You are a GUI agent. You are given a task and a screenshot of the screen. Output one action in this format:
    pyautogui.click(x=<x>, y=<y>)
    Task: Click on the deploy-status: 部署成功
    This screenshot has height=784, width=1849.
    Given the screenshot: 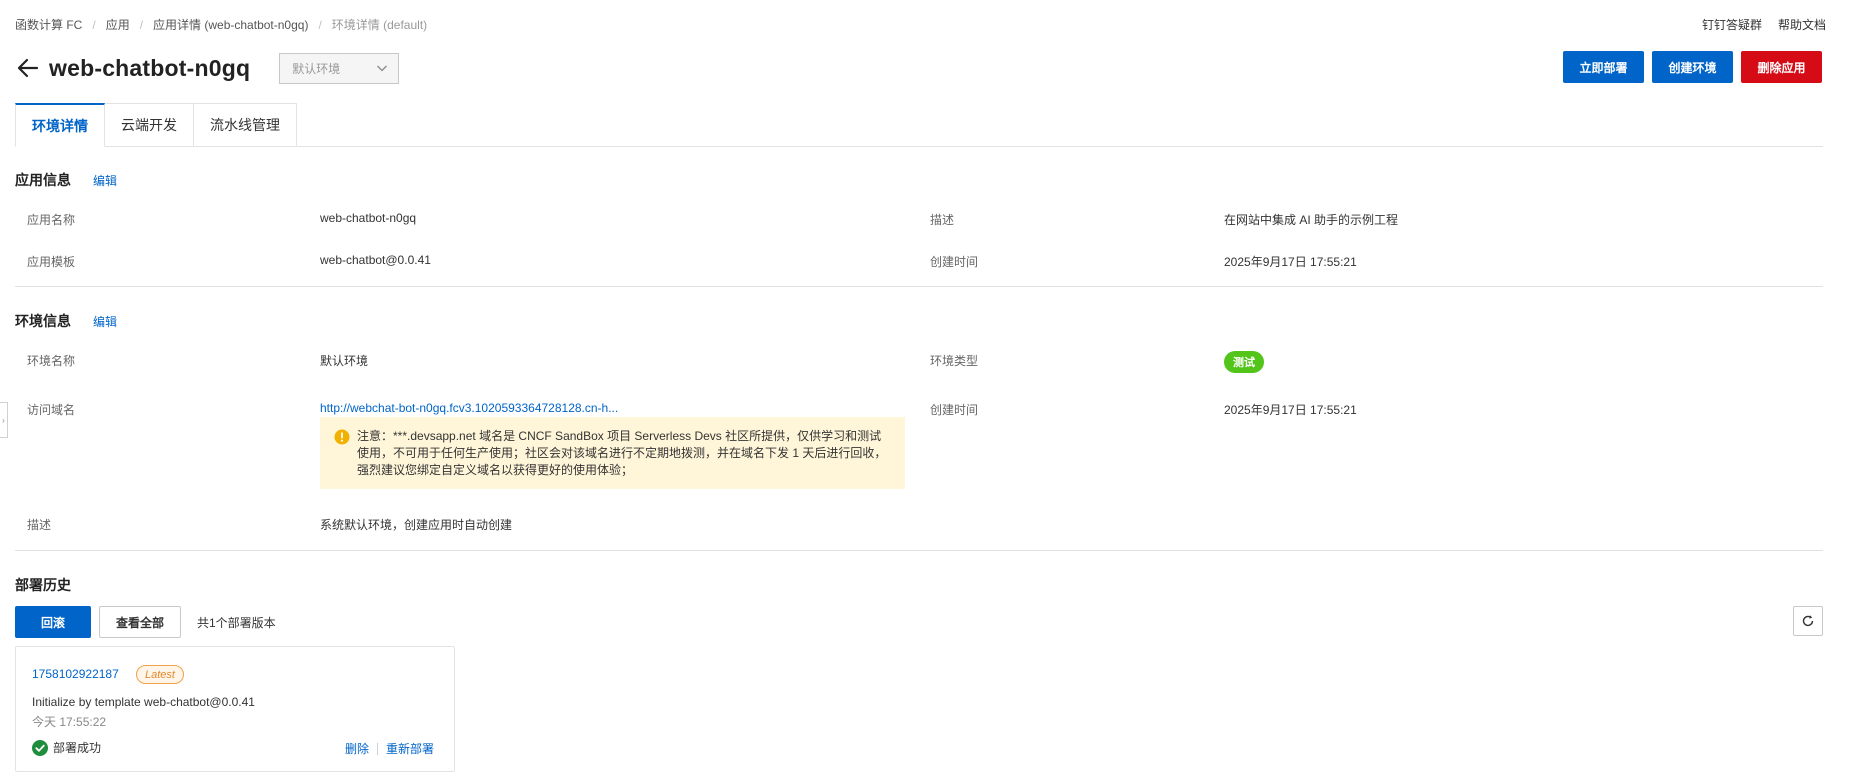 What is the action you would take?
    pyautogui.click(x=66, y=747)
    